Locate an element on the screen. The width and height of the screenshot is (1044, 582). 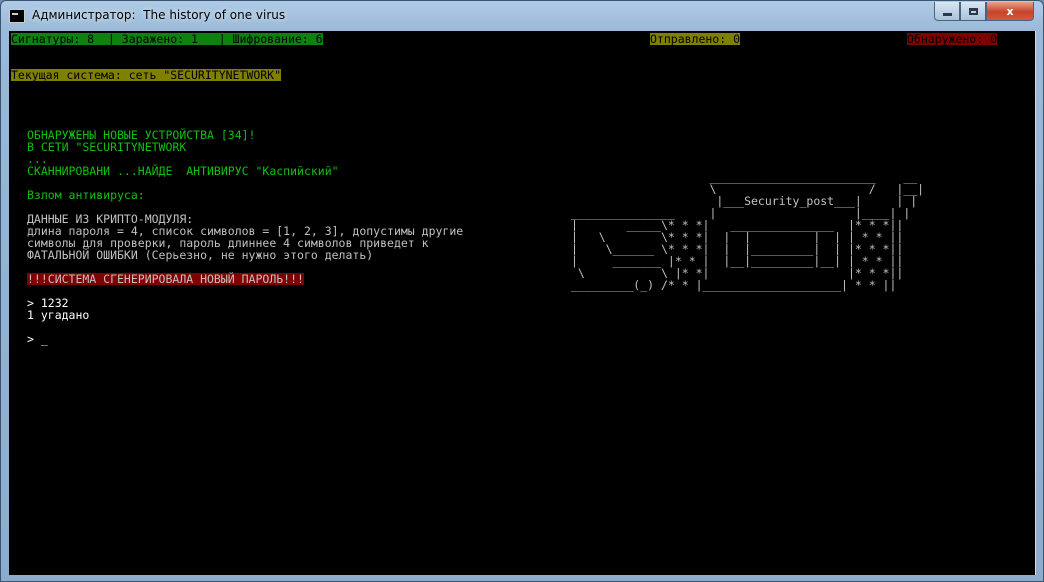
password-alert: !!!СИСТЕМА СГЕНЕРИРОВАЛА НОВЫЙ ПАРОЛЬ!!! is located at coordinates (165, 279).